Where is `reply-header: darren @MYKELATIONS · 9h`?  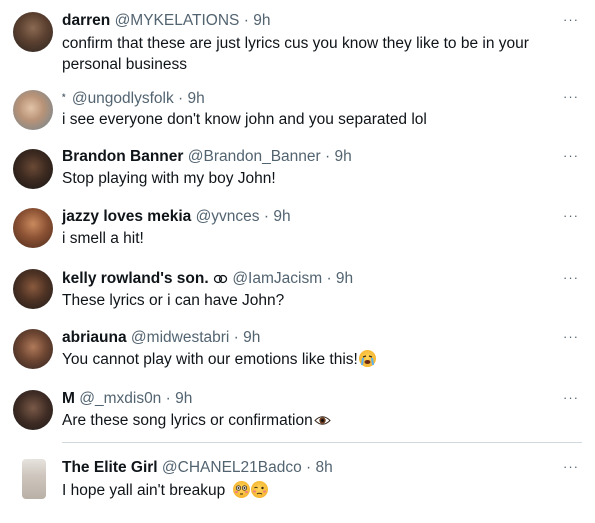 reply-header: darren @MYKELATIONS · 9h is located at coordinates (166, 20).